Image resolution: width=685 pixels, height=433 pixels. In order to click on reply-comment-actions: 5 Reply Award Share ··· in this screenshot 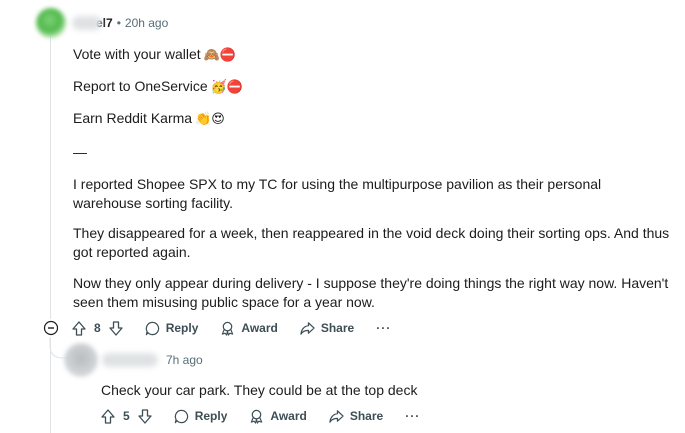, I will do `click(260, 416)`.